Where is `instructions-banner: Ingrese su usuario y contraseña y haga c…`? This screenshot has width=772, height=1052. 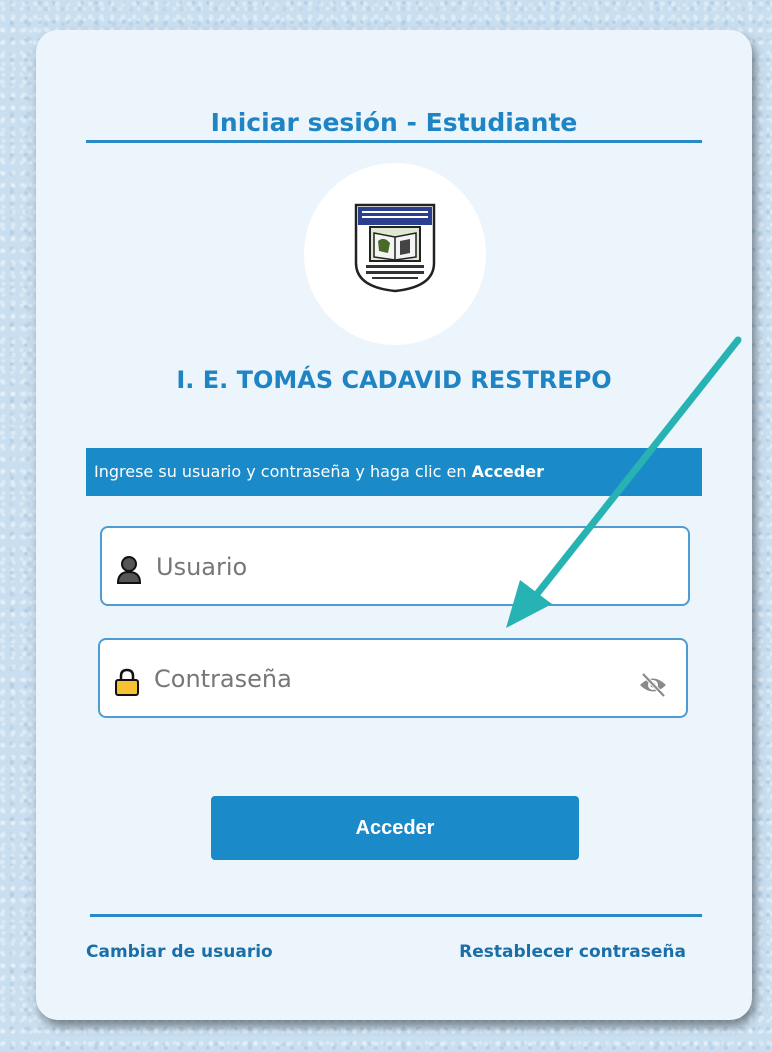 instructions-banner: Ingrese su usuario y contraseña y haga c… is located at coordinates (394, 472).